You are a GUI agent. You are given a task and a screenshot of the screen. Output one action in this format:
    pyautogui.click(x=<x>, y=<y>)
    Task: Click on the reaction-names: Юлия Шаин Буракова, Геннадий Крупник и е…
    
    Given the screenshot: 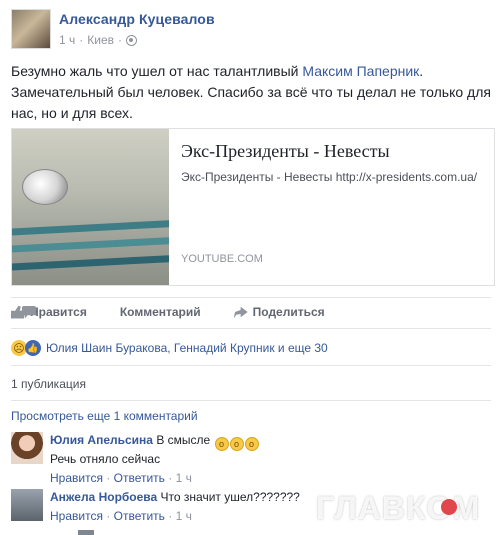 What is the action you would take?
    pyautogui.click(x=187, y=348)
    